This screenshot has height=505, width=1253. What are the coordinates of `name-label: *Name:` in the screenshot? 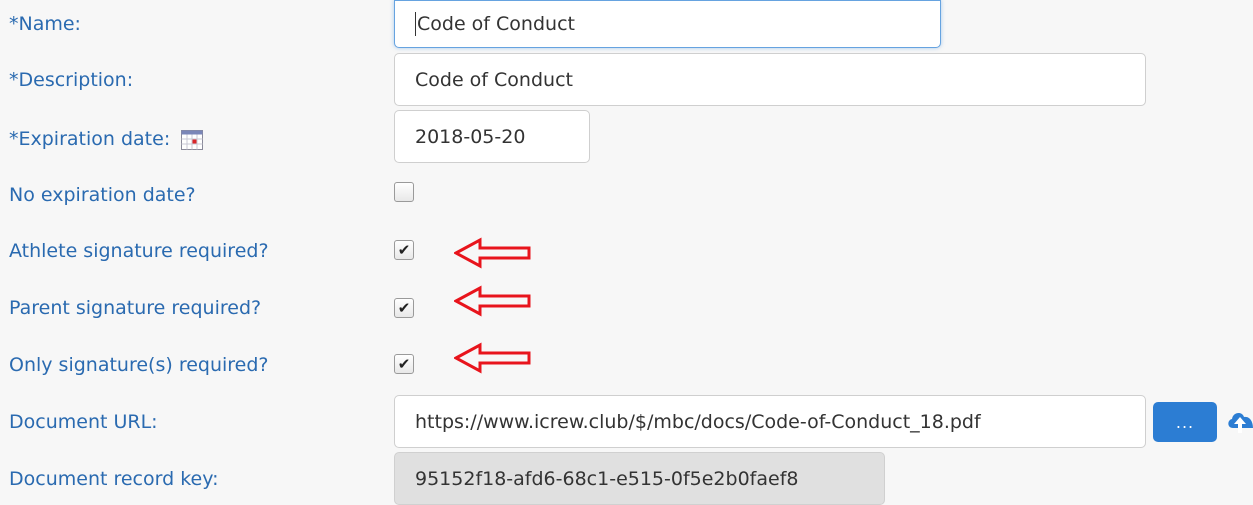 It's located at (45, 24).